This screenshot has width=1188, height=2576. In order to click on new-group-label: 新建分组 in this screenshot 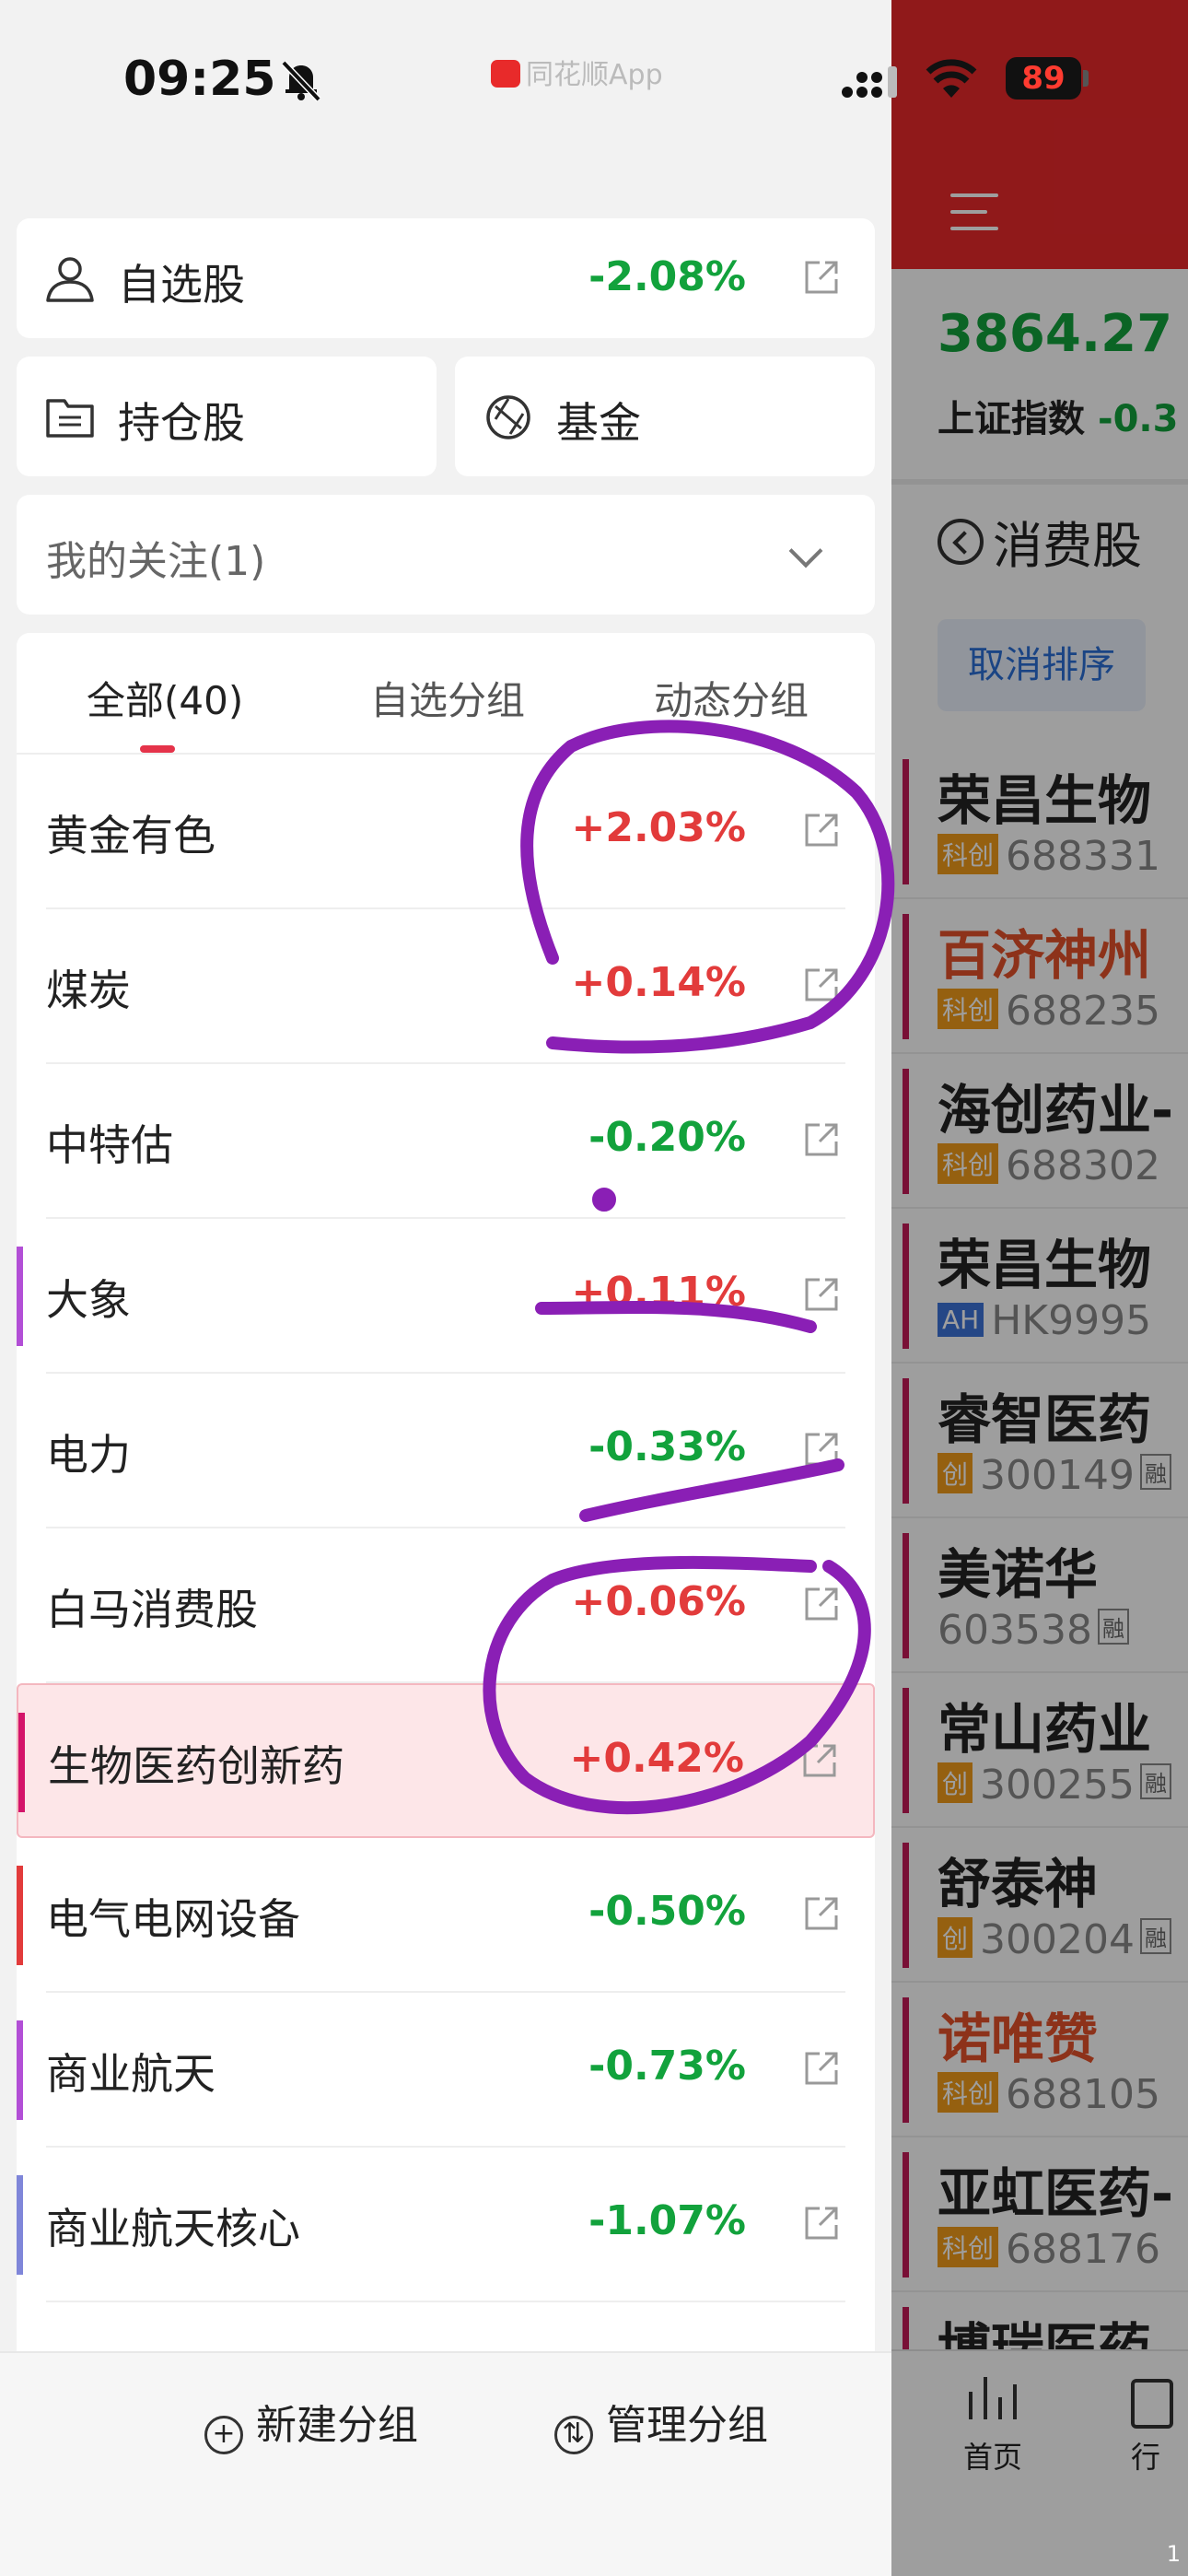, I will do `click(337, 2425)`.